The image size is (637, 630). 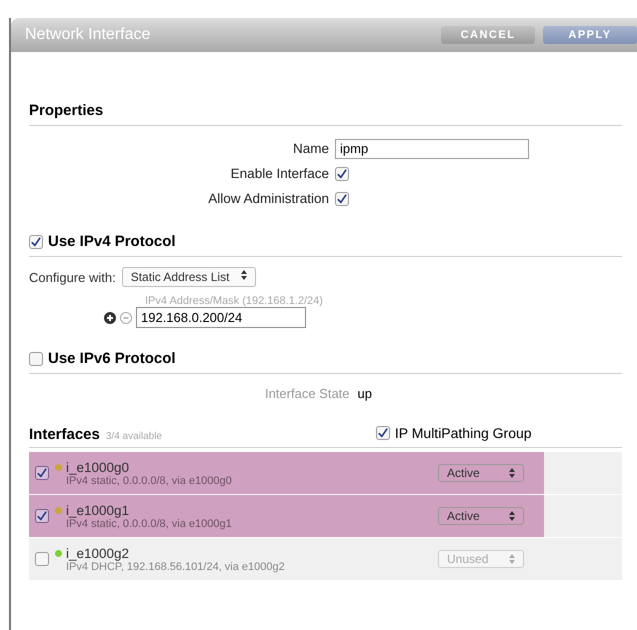 I want to click on state-value: up, so click(x=365, y=393).